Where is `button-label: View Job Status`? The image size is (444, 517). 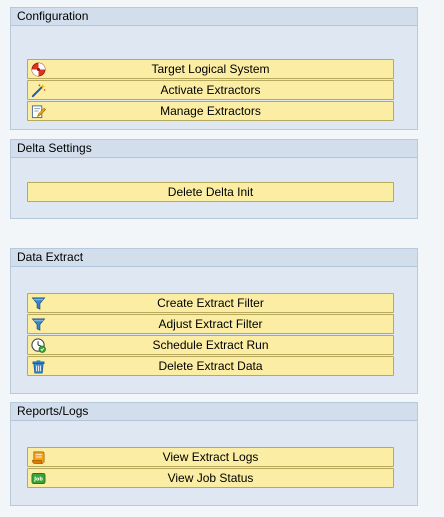 button-label: View Job Status is located at coordinates (210, 478).